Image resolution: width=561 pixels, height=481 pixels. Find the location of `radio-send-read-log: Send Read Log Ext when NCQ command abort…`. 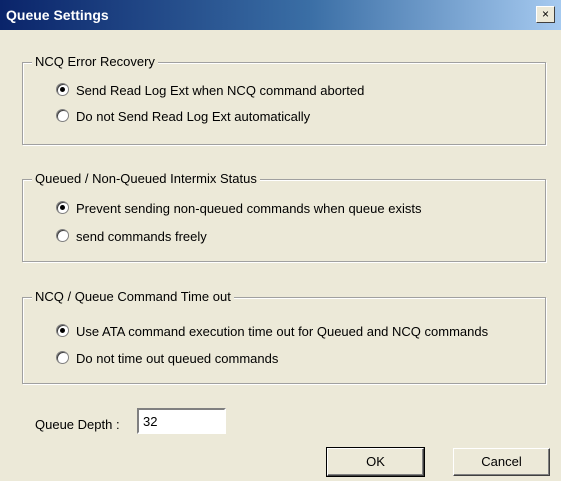

radio-send-read-log: Send Read Log Ext when NCQ command abort… is located at coordinates (210, 91).